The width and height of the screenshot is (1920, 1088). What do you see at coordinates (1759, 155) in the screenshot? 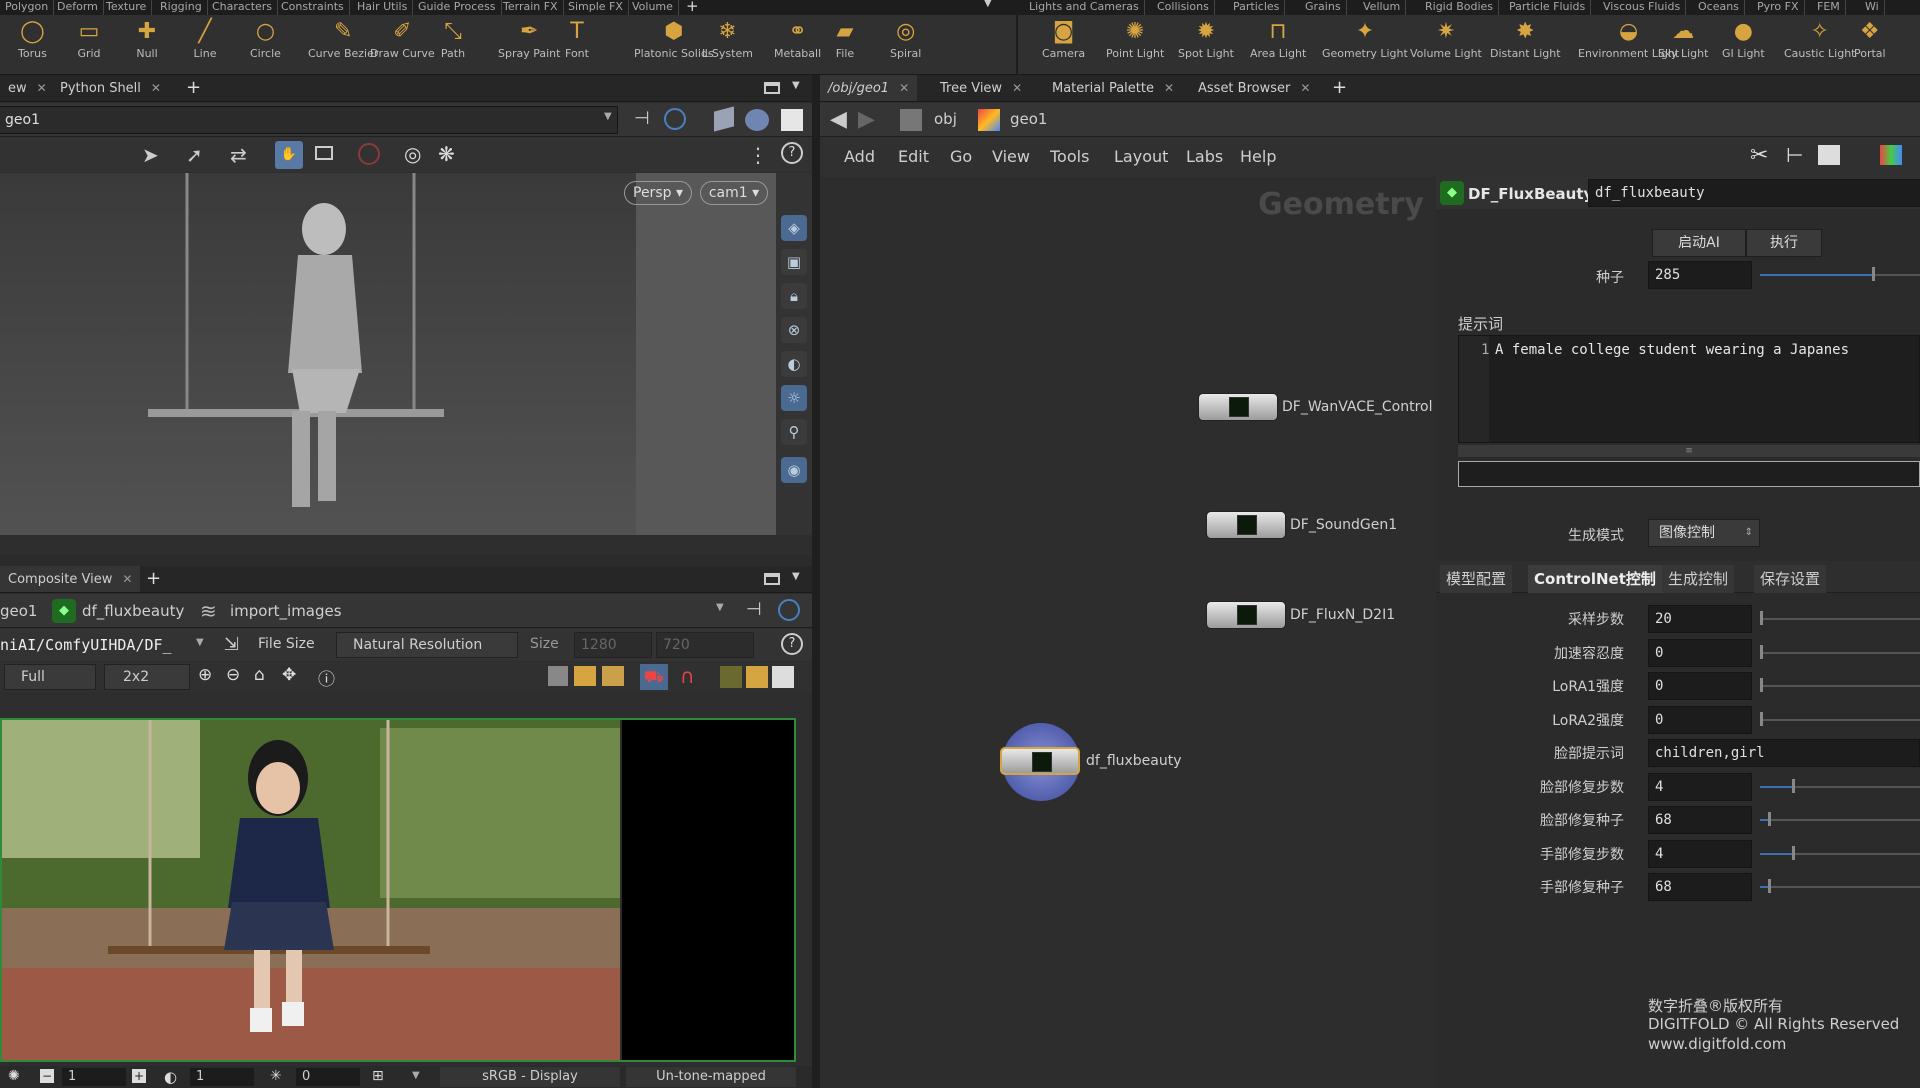
I see `tools-icon: ✂` at bounding box center [1759, 155].